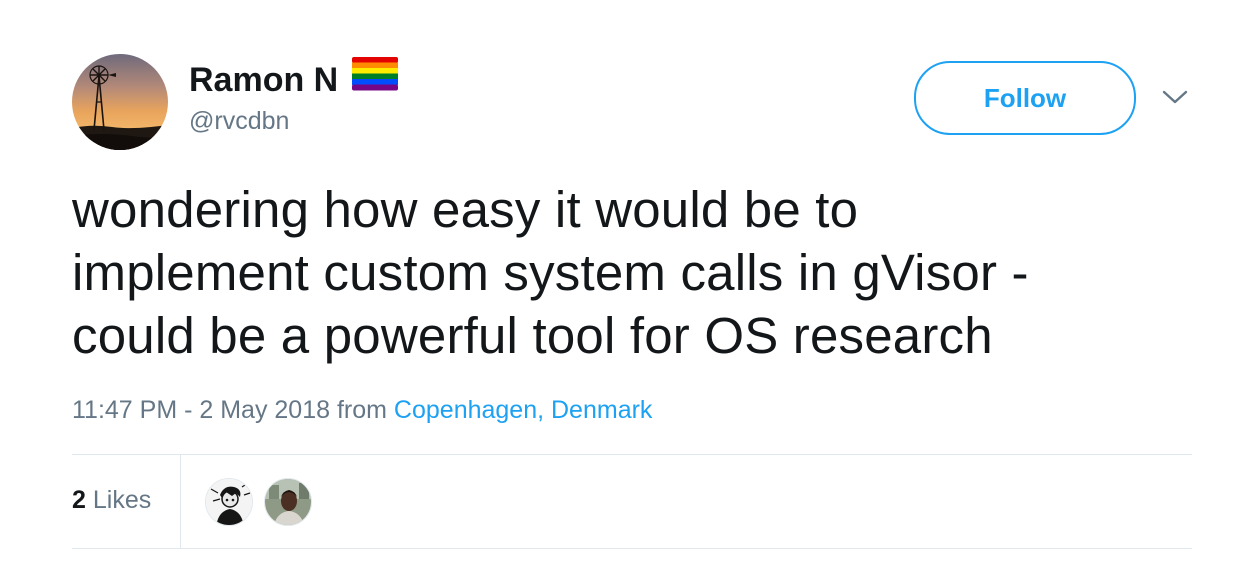 This screenshot has height=566, width=1240. I want to click on chevron-down-icon, so click(1175, 97).